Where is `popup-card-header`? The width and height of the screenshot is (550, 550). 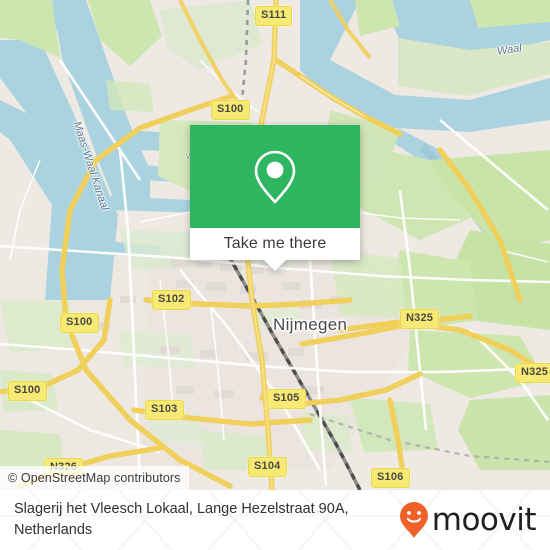 popup-card-header is located at coordinates (275, 176).